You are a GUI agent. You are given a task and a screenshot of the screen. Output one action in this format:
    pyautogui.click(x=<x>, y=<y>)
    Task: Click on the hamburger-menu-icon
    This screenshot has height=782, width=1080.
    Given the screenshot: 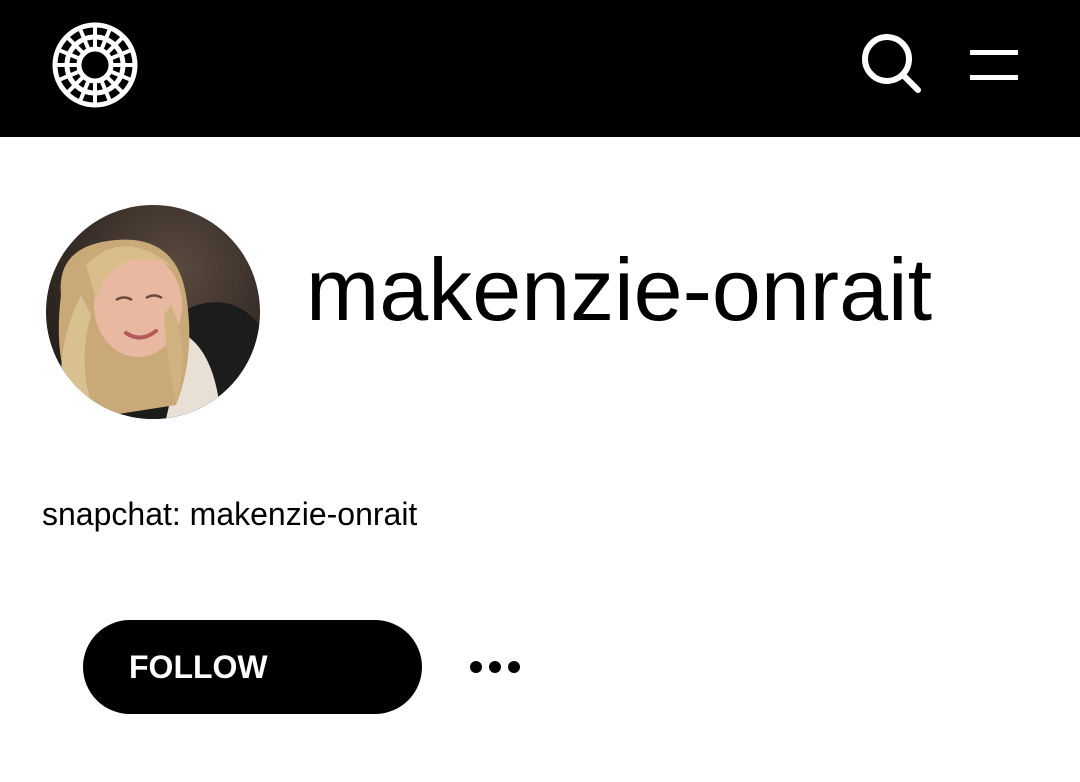 What is the action you would take?
    pyautogui.click(x=994, y=66)
    